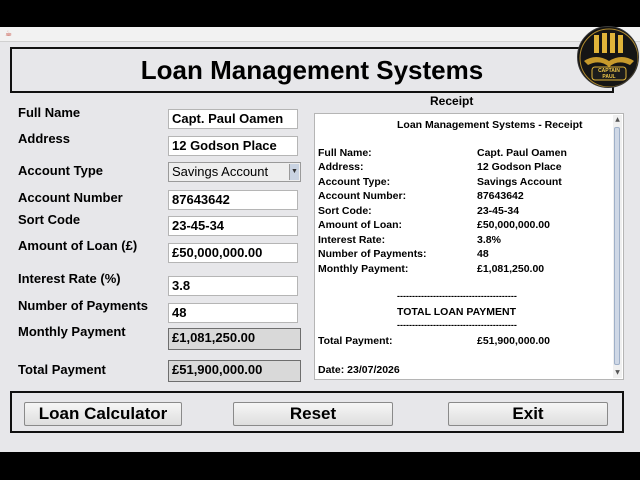 This screenshot has height=480, width=640. What do you see at coordinates (522, 153) in the screenshot?
I see `receipt-row-value: Capt. Paul Oamen` at bounding box center [522, 153].